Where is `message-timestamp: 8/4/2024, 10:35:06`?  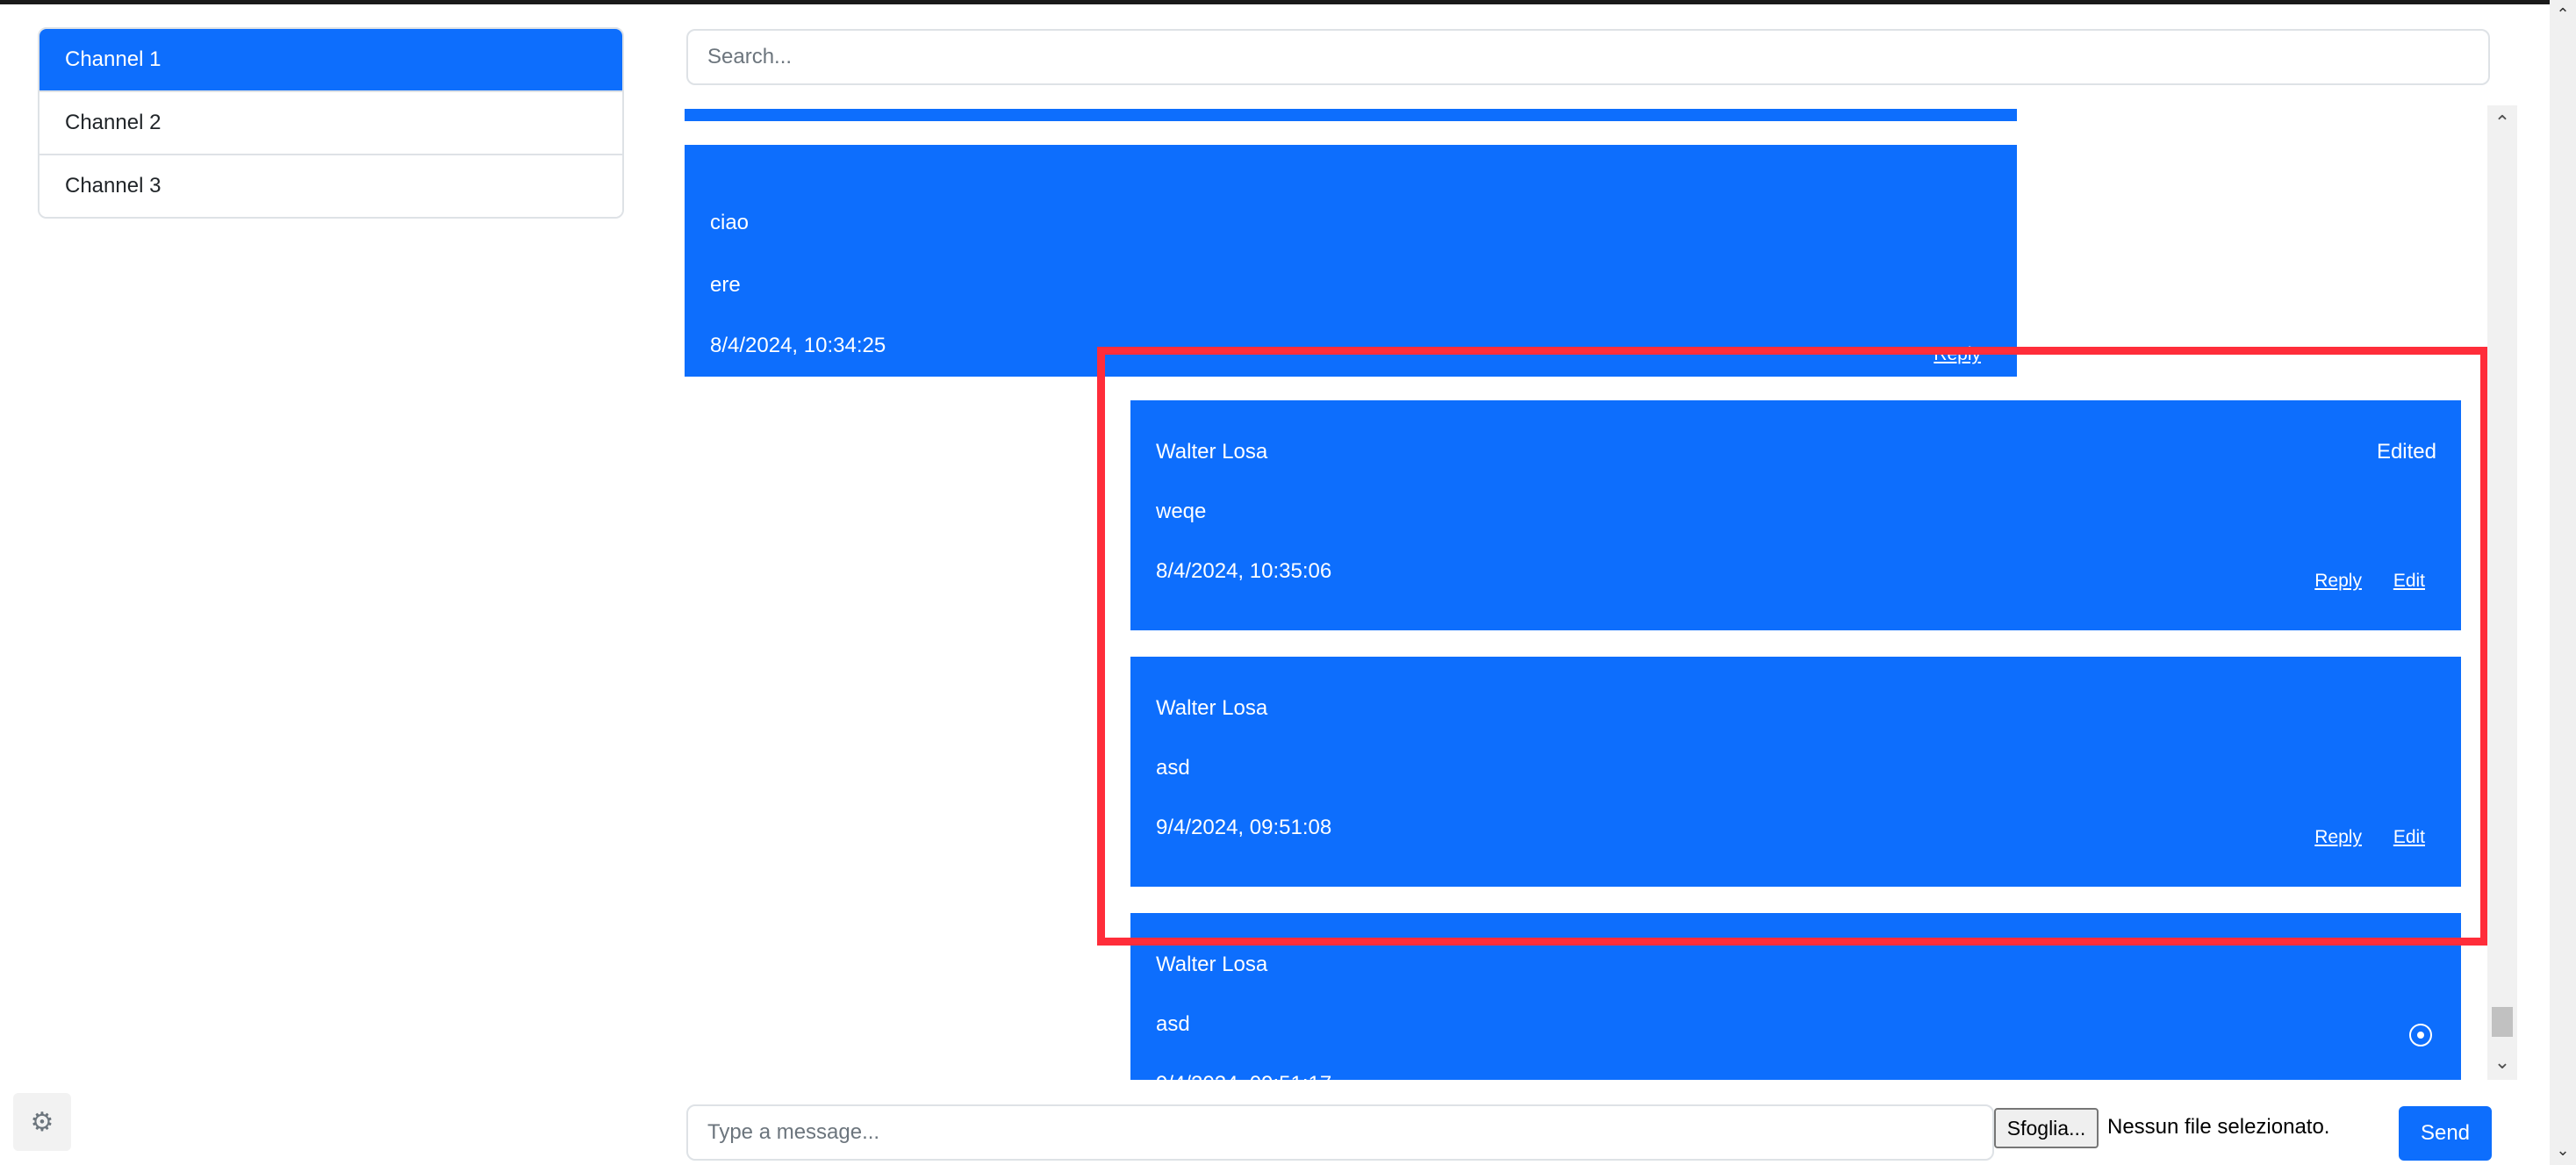
message-timestamp: 8/4/2024, 10:35:06 is located at coordinates (1244, 571).